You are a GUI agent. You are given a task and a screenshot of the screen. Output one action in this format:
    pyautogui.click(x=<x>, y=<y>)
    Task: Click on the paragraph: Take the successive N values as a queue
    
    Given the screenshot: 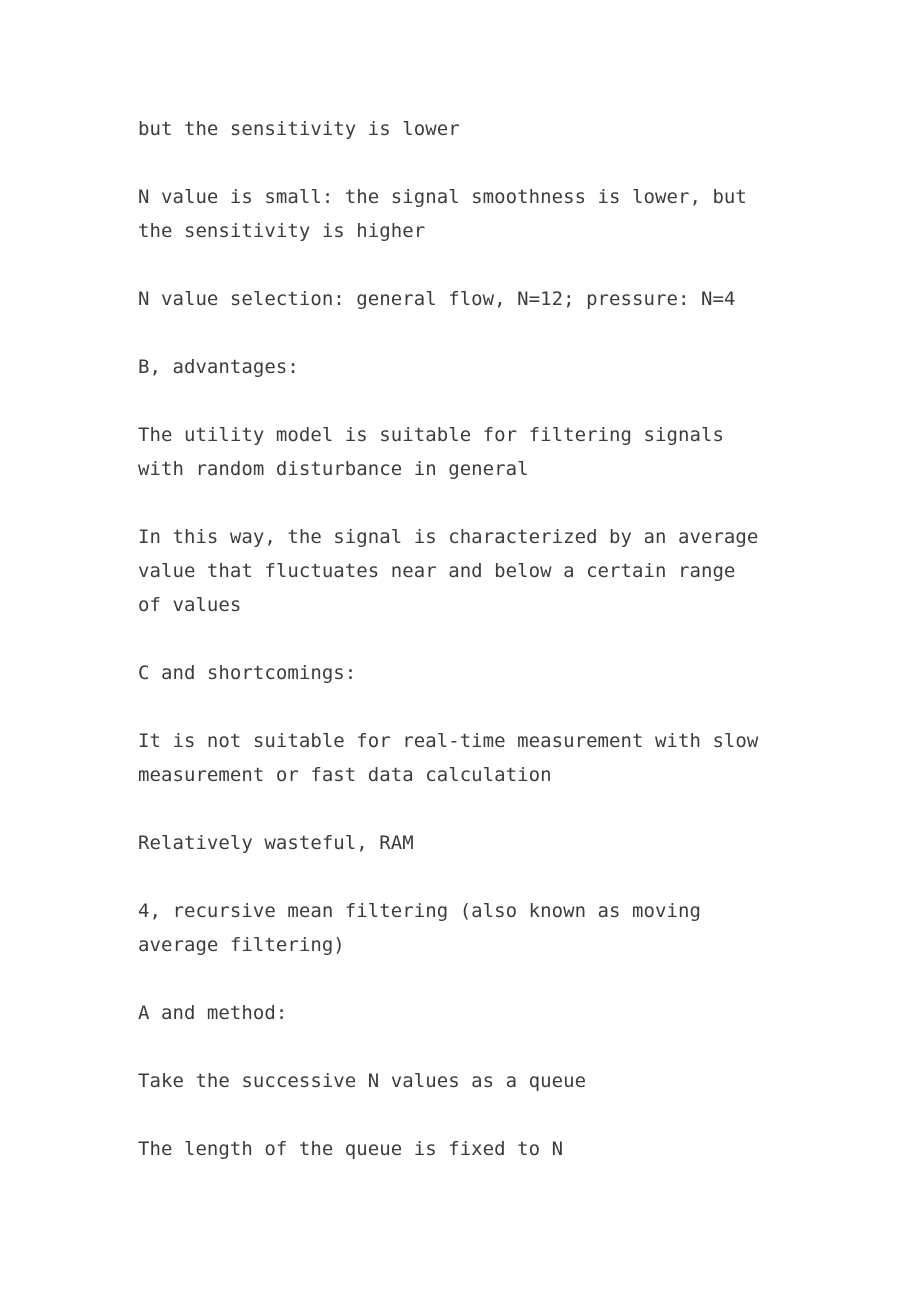 What is the action you would take?
    pyautogui.click(x=362, y=1081)
    